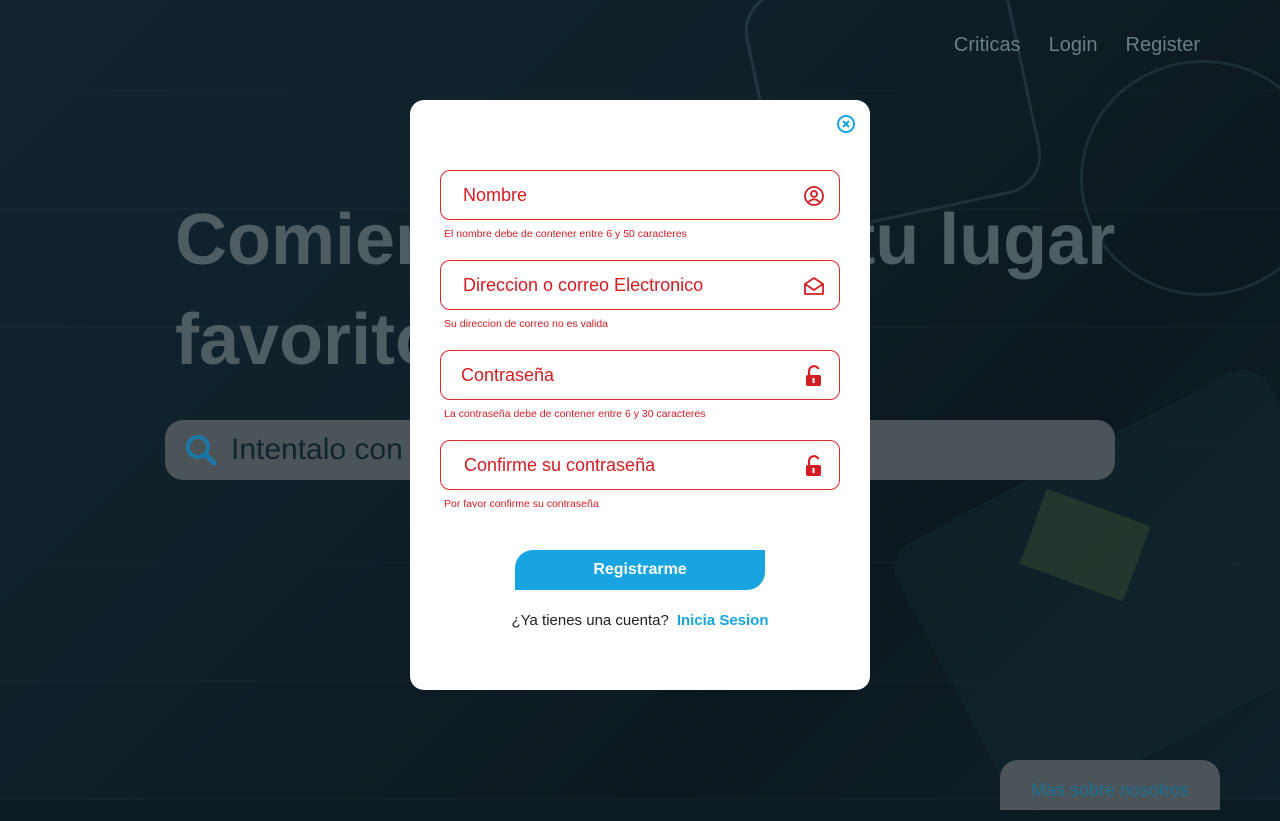 The image size is (1280, 821). I want to click on top-nav: Criticas Login Register, so click(1077, 45).